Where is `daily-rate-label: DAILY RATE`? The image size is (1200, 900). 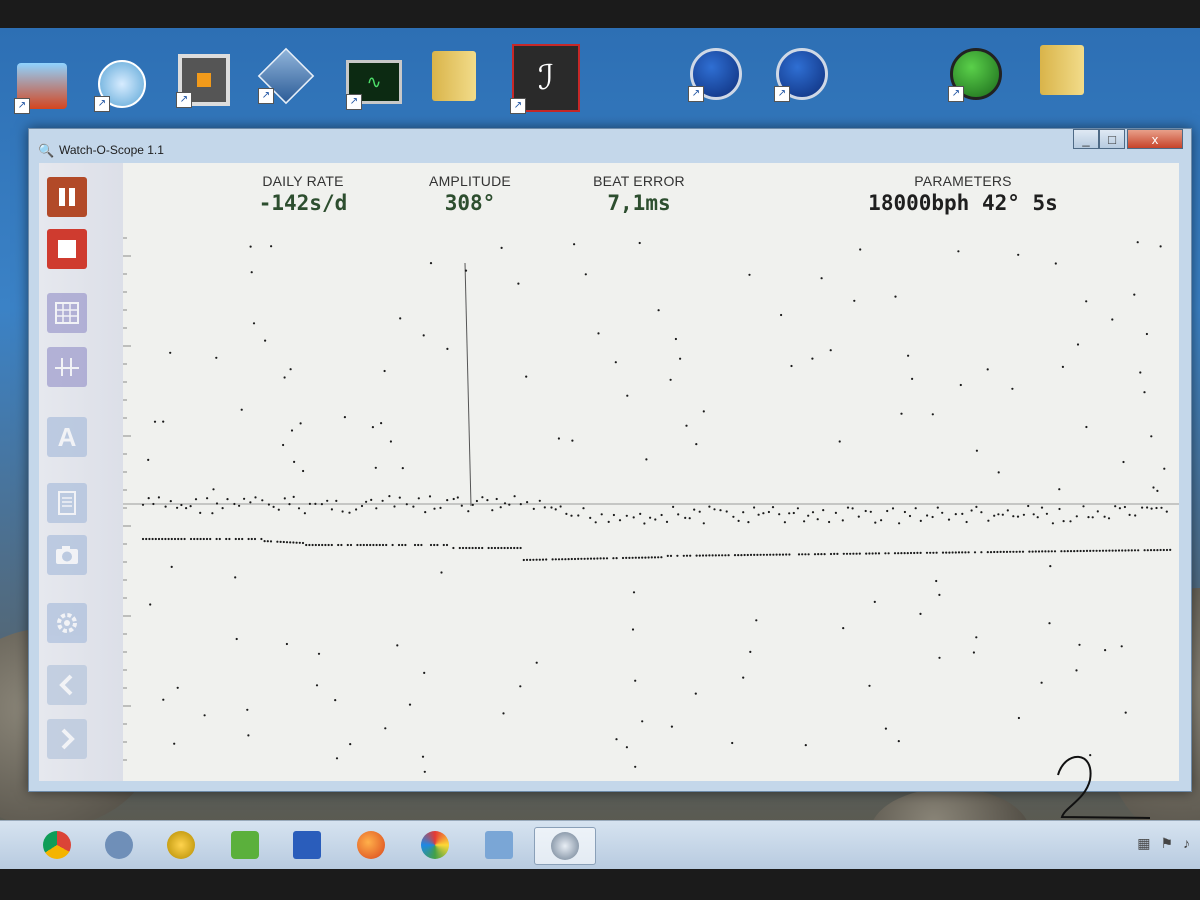
daily-rate-label: DAILY RATE is located at coordinates (303, 181).